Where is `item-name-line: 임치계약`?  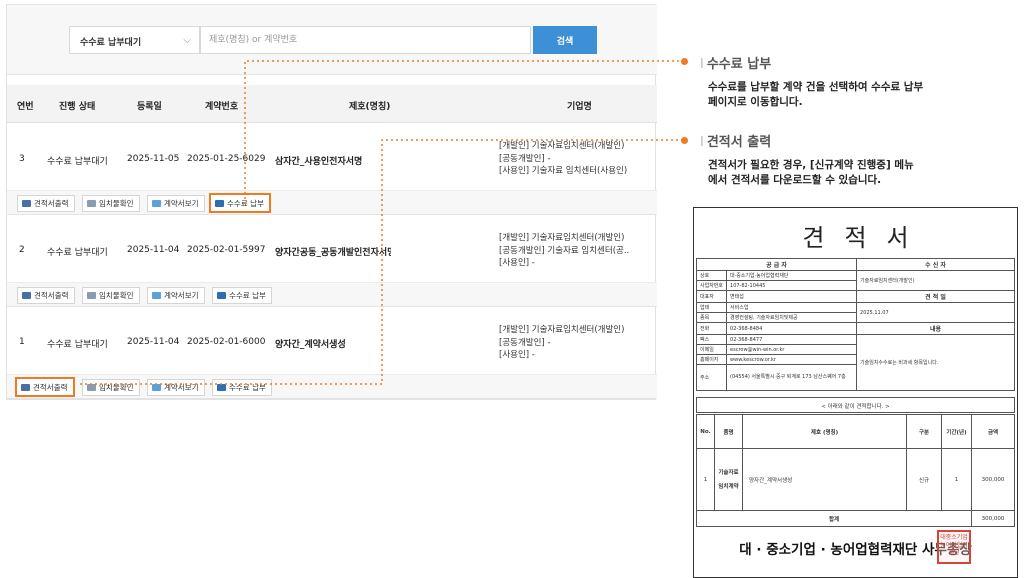
item-name-line: 임치계약 is located at coordinates (728, 486).